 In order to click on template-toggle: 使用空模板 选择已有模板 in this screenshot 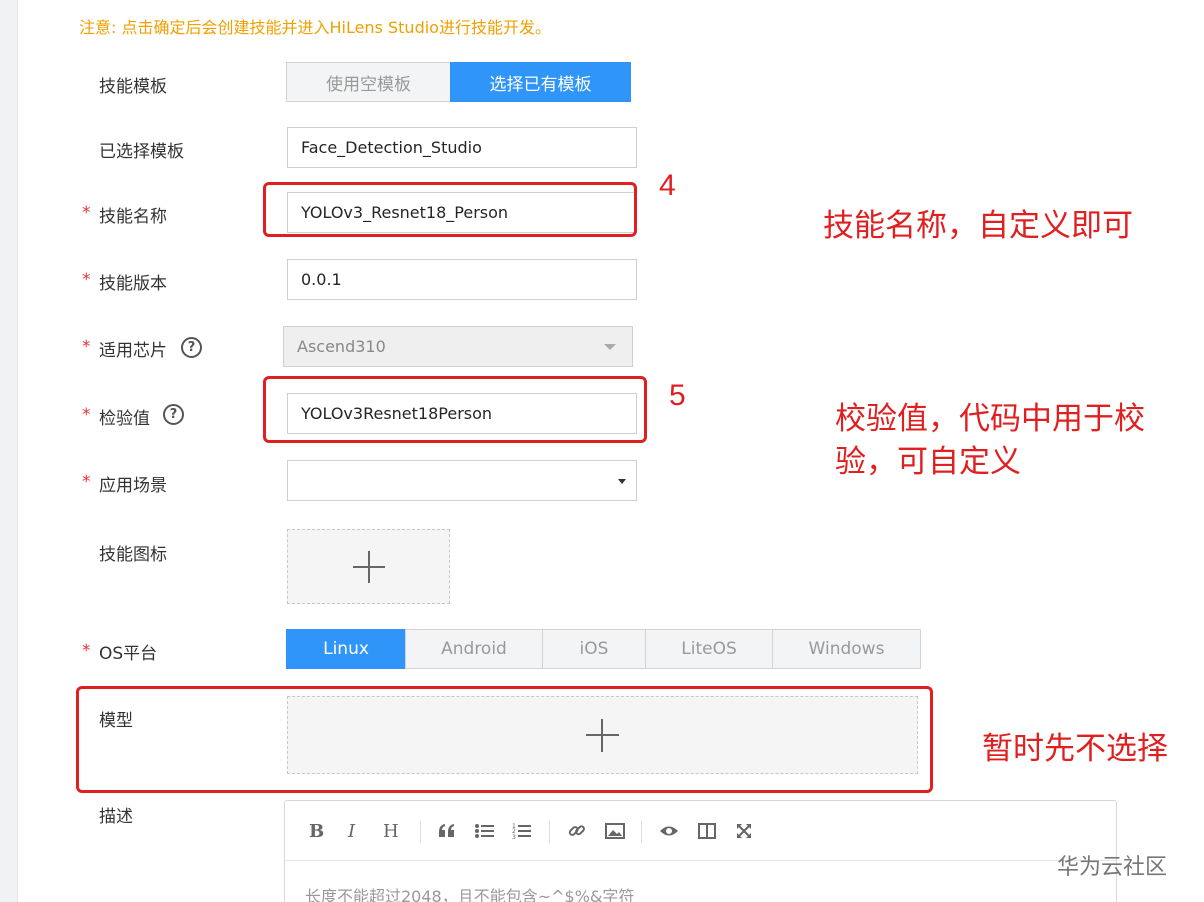, I will do `click(458, 82)`.